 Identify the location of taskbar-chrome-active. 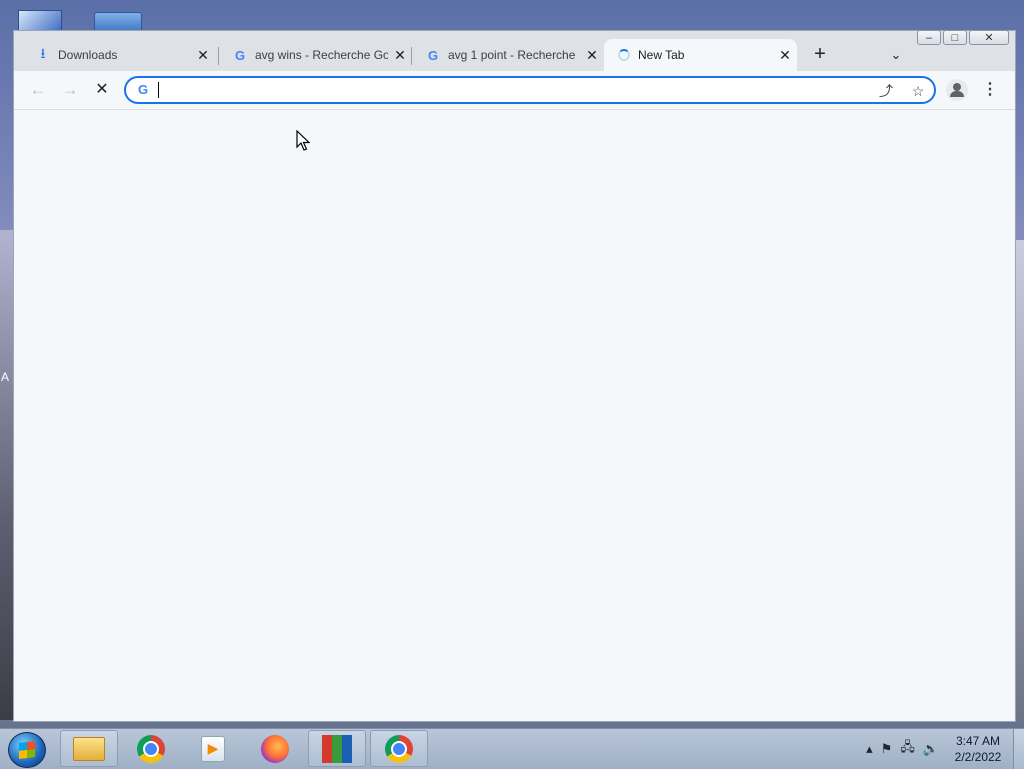
(399, 748).